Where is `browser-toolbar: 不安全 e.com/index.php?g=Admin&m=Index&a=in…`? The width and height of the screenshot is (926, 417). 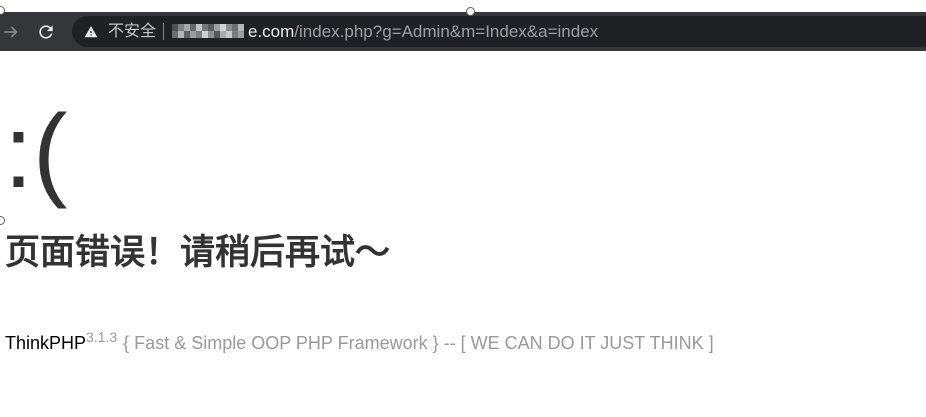
browser-toolbar: 不安全 e.com/index.php?g=Admin&m=Index&a=in… is located at coordinates (463, 31).